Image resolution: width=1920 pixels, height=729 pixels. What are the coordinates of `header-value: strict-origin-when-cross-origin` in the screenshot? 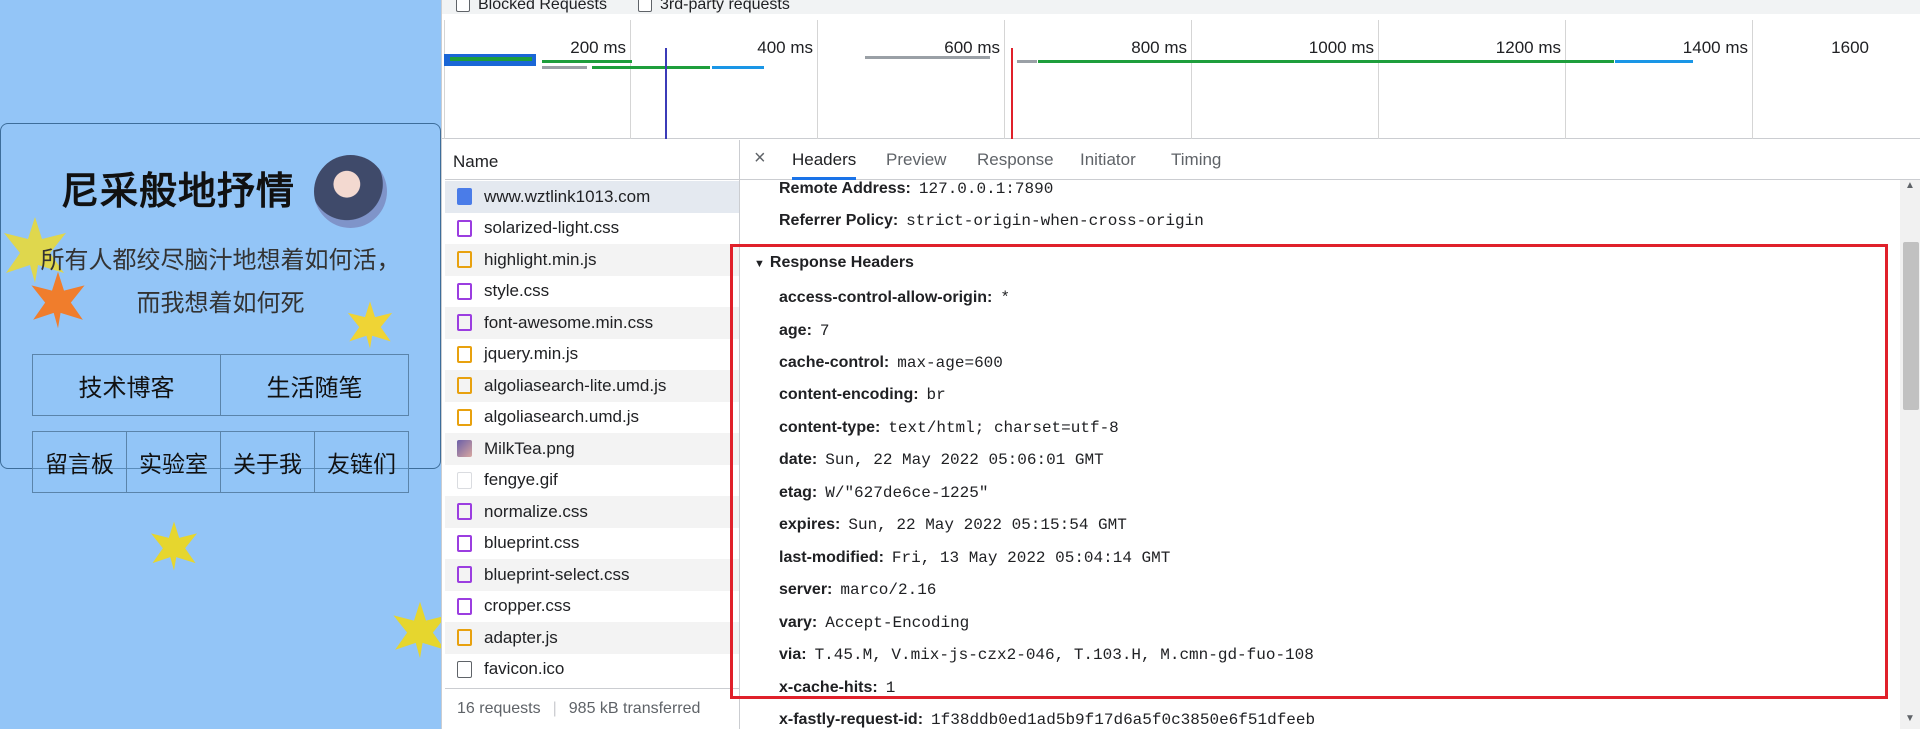 It's located at (1055, 221).